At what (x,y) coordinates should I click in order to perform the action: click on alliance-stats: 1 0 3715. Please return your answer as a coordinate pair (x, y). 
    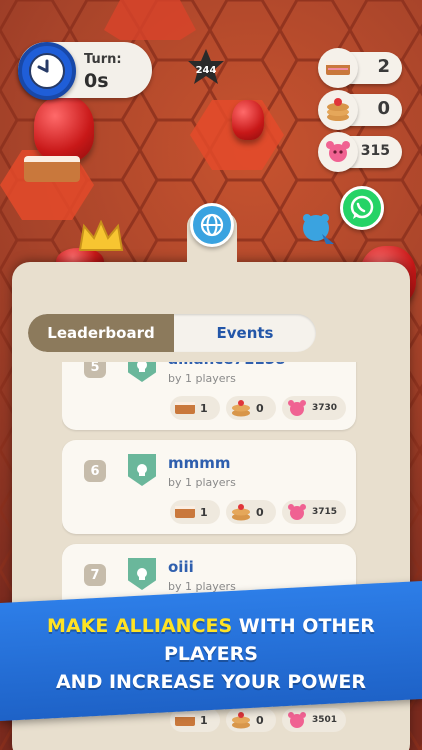
    Looking at the image, I should click on (265, 512).